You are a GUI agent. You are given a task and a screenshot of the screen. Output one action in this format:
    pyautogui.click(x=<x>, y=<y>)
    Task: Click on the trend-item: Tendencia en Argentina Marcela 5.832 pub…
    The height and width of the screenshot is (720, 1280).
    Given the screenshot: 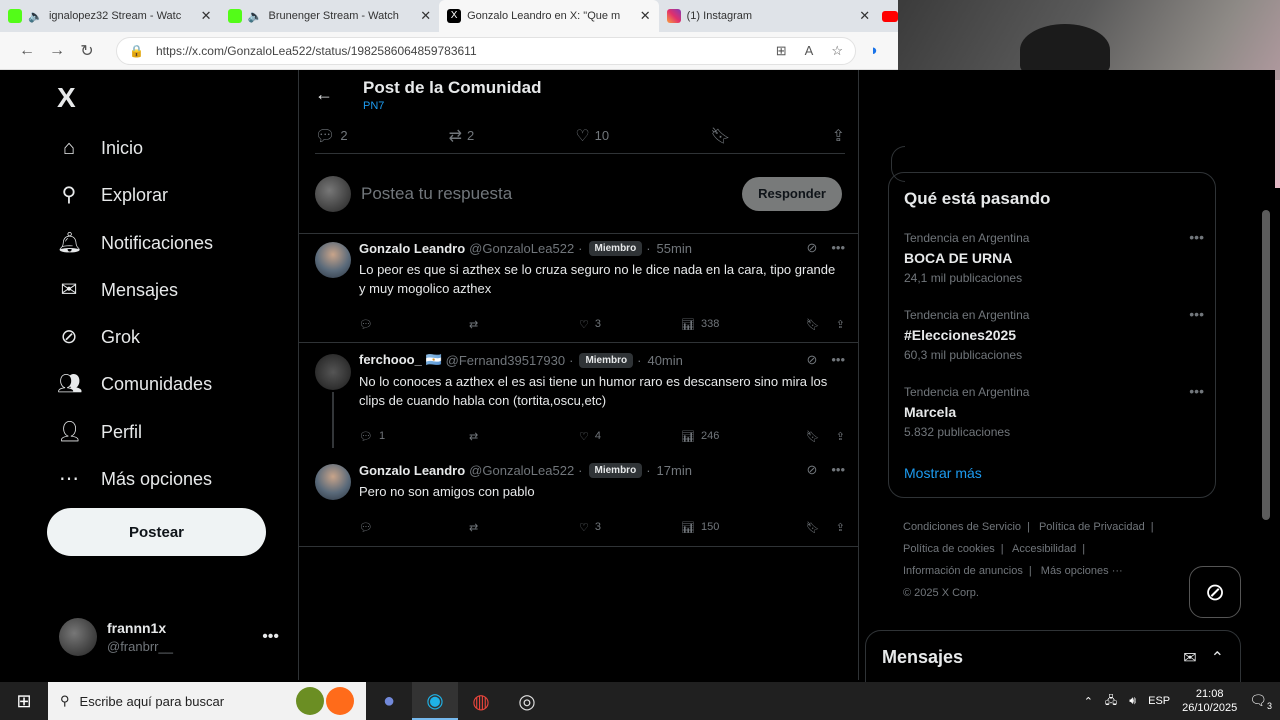 What is the action you would take?
    pyautogui.click(x=1054, y=411)
    